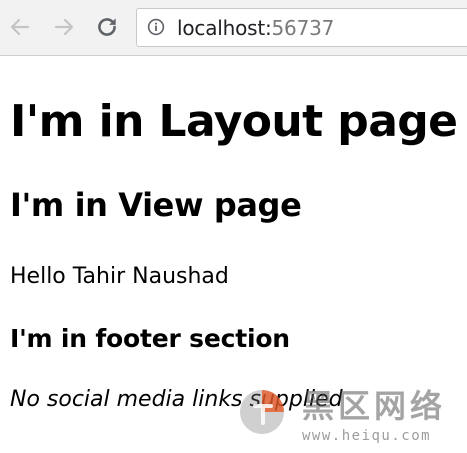 The height and width of the screenshot is (453, 467). I want to click on back-arrow-icon, so click(20, 27).